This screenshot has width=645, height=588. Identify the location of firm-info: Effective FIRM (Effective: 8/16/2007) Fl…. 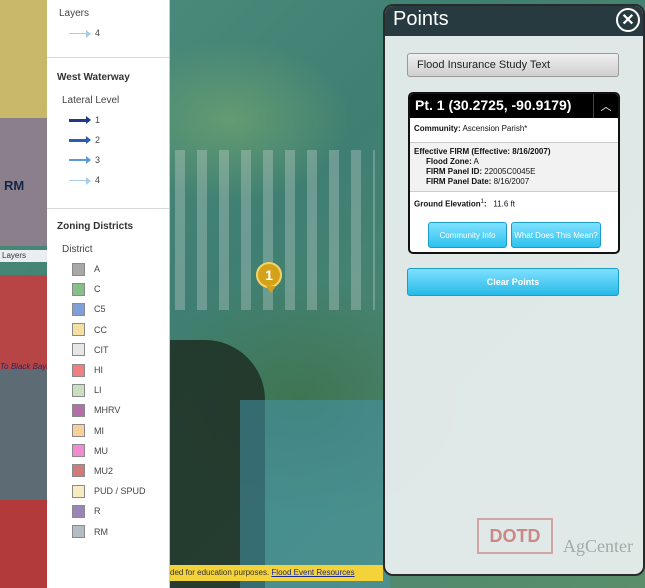
(514, 167).